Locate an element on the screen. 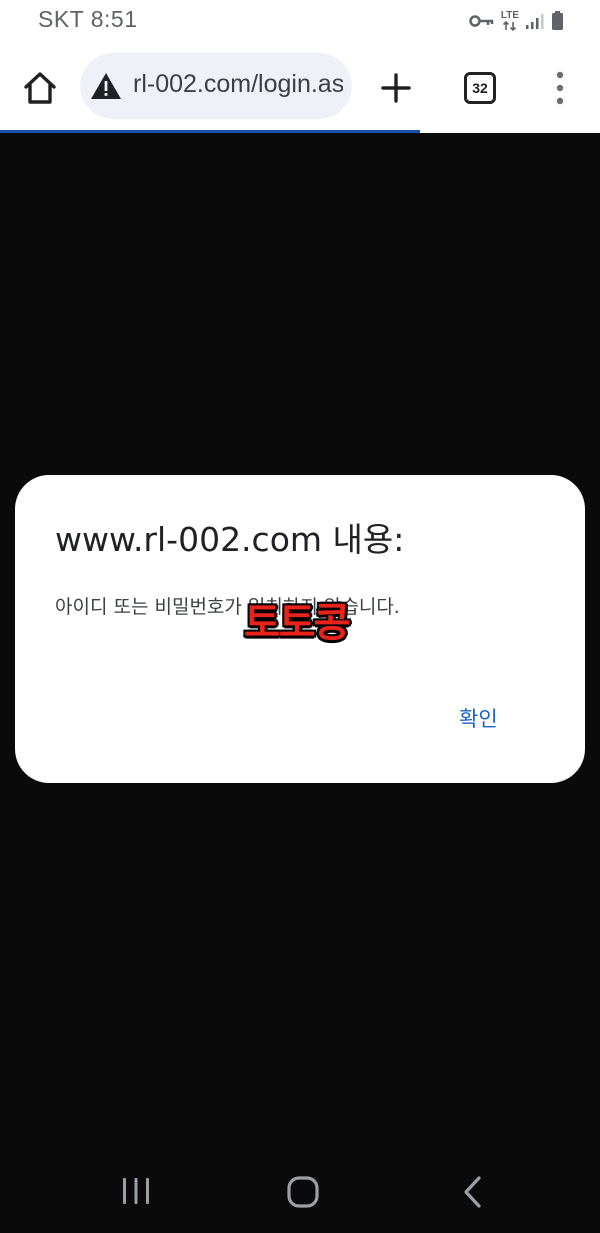 The image size is (600, 1233). more-menu-icon is located at coordinates (560, 88).